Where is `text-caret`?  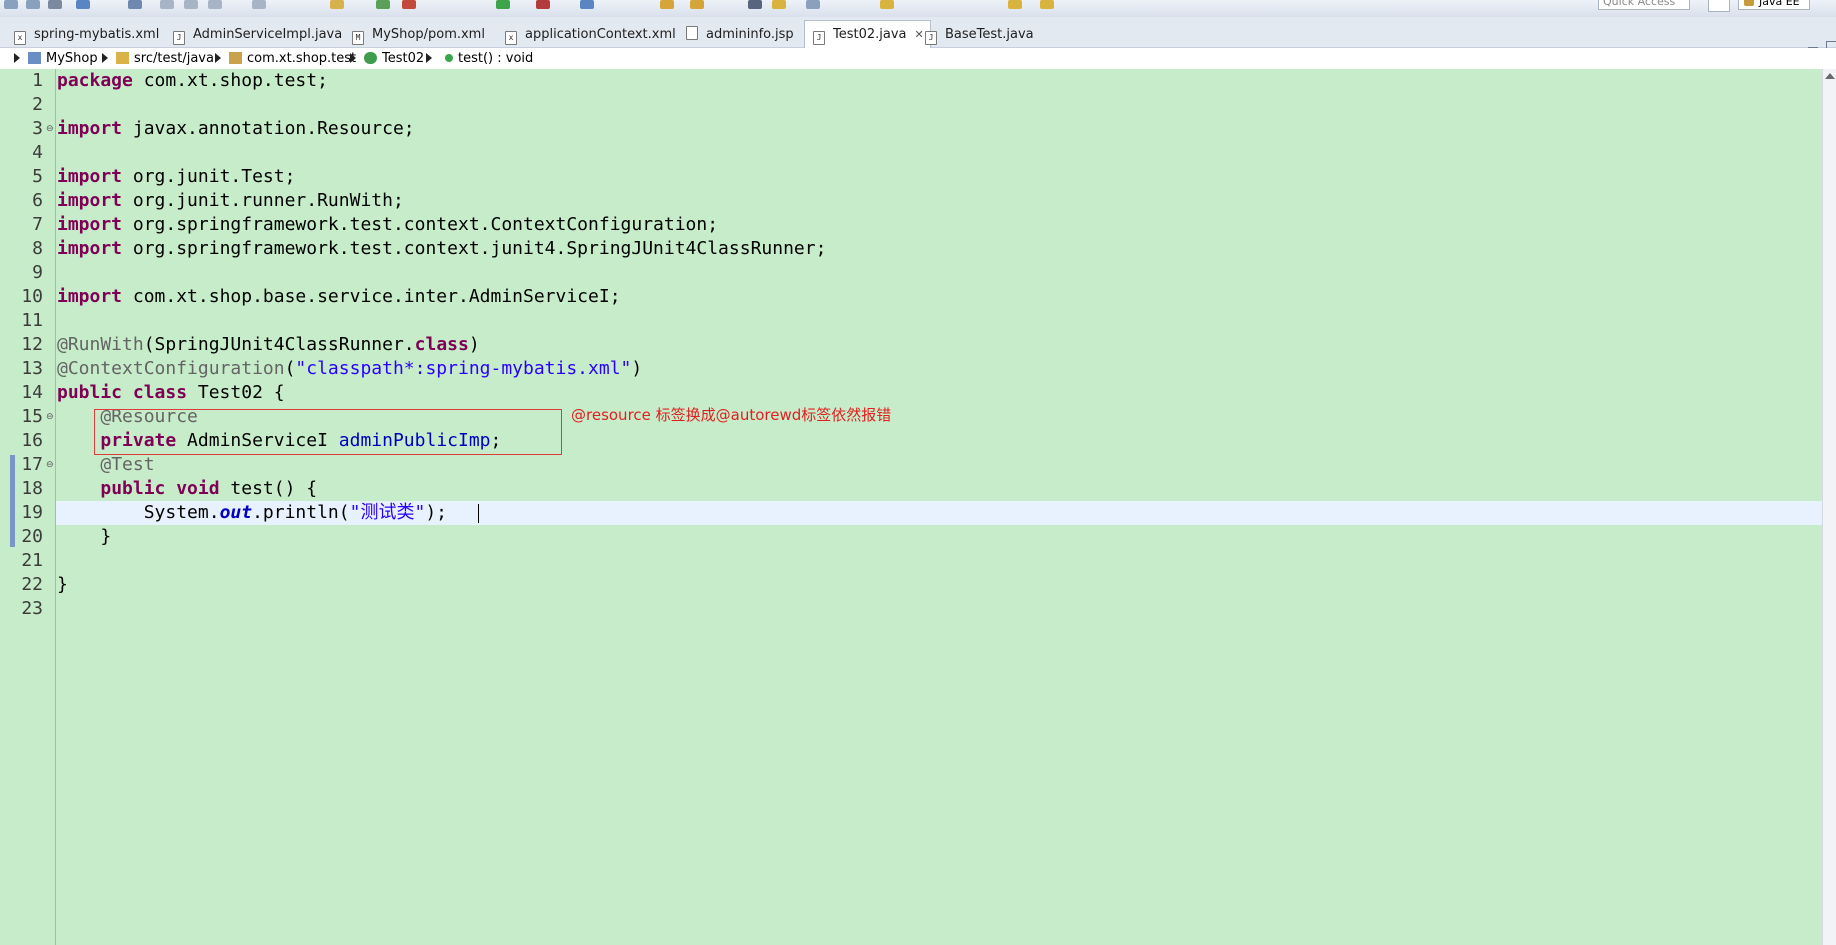
text-caret is located at coordinates (478, 513).